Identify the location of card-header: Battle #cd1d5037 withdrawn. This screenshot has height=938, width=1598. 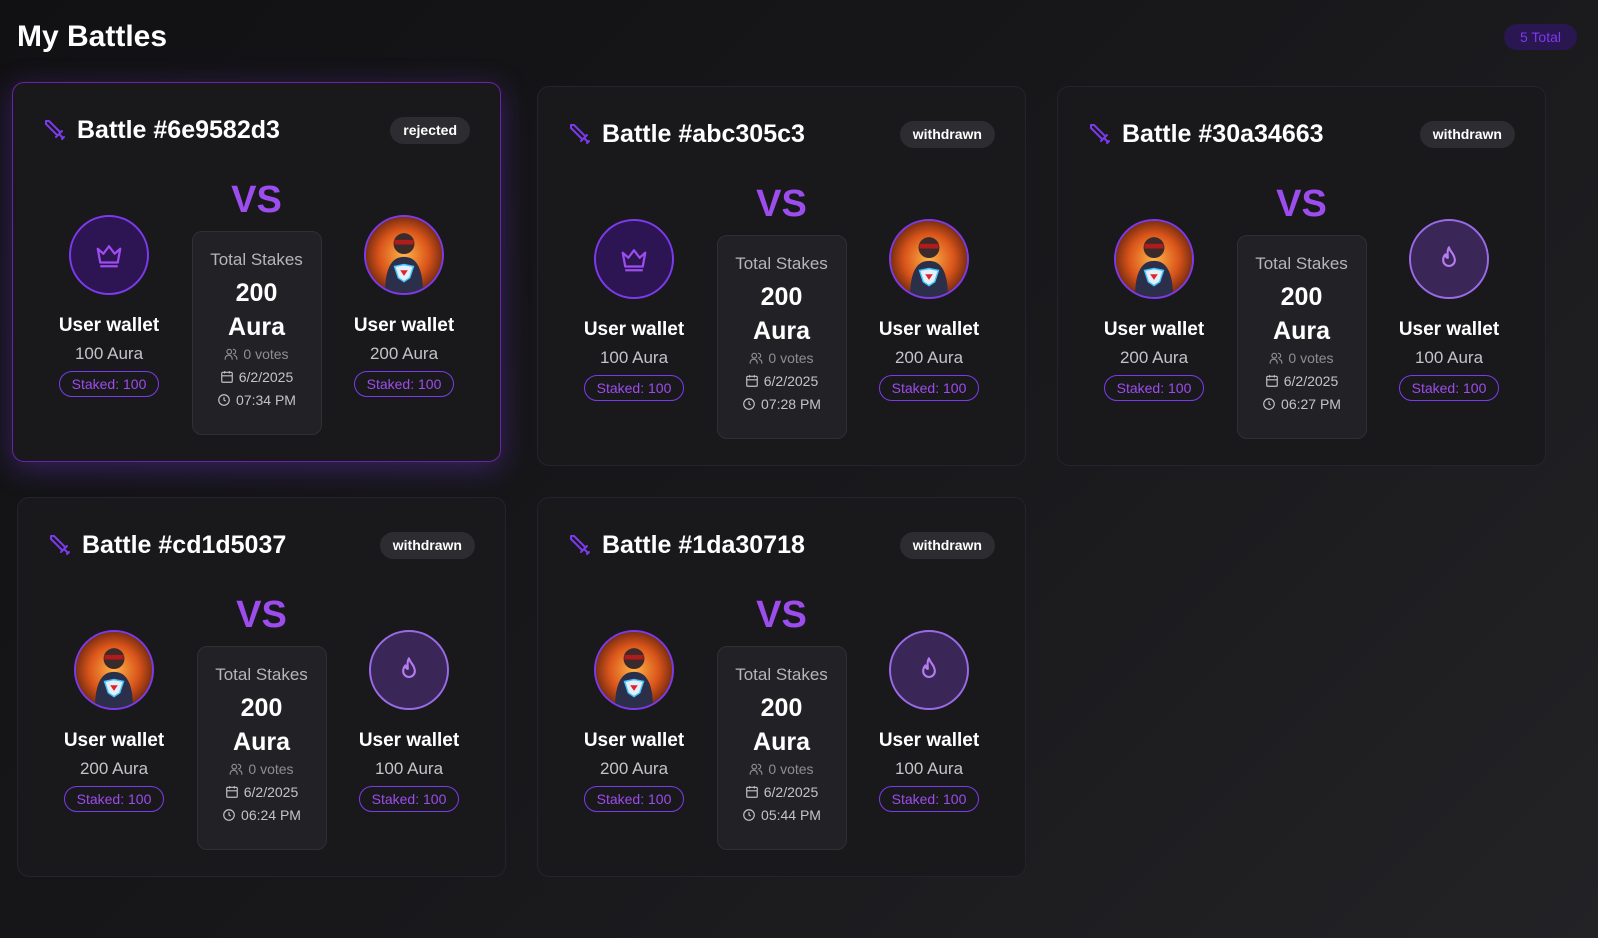
(261, 545).